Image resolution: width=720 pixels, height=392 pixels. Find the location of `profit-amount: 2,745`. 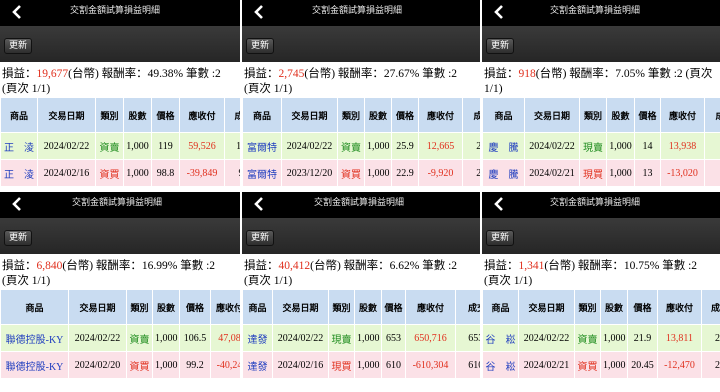

profit-amount: 2,745 is located at coordinates (291, 74).